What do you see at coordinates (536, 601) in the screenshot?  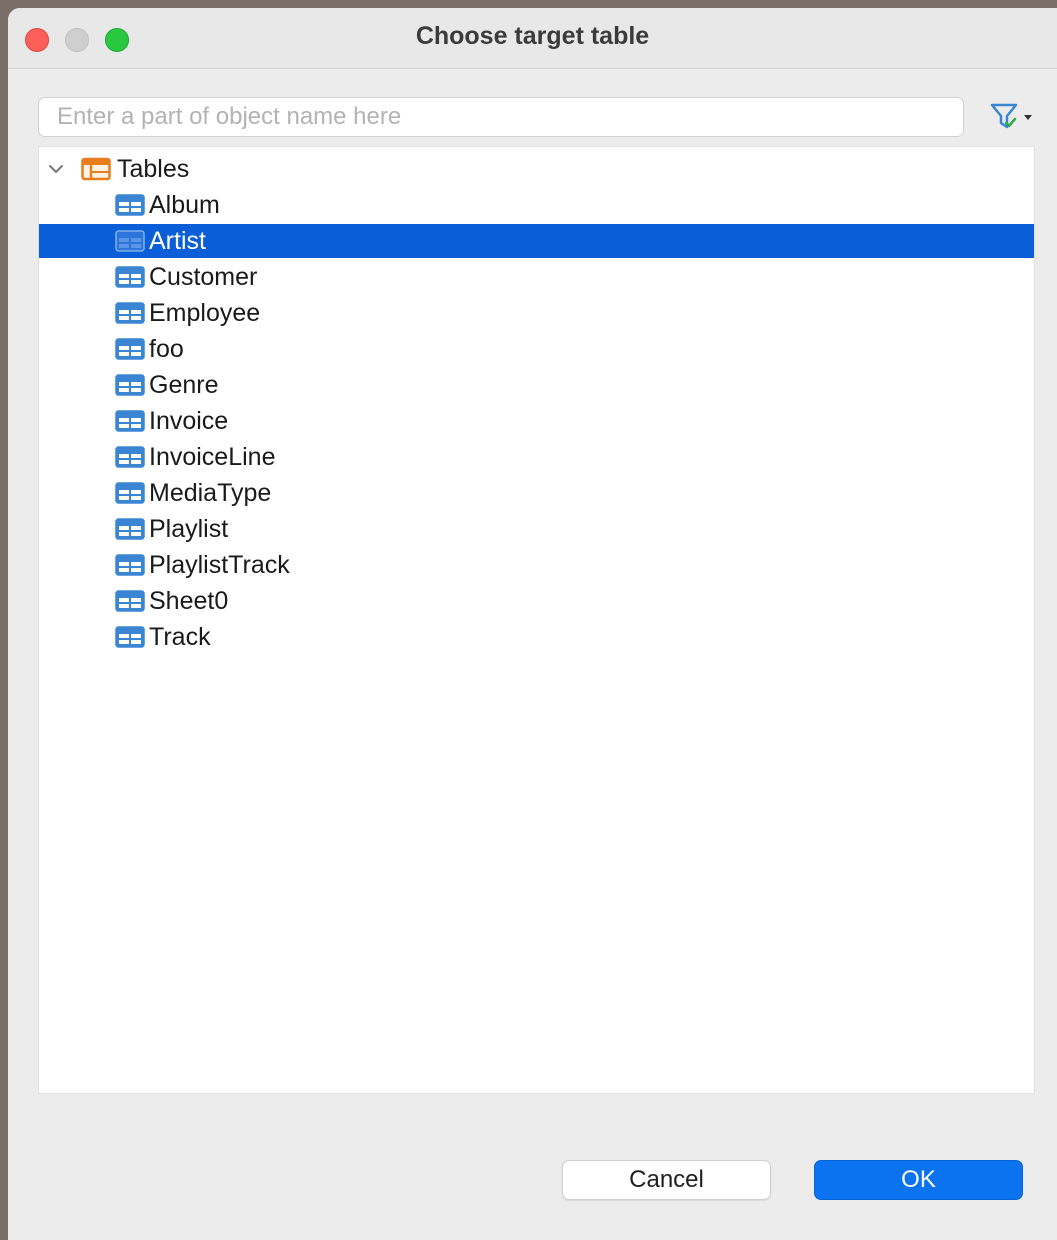 I see `tree-item-sheet0: Sheet0` at bounding box center [536, 601].